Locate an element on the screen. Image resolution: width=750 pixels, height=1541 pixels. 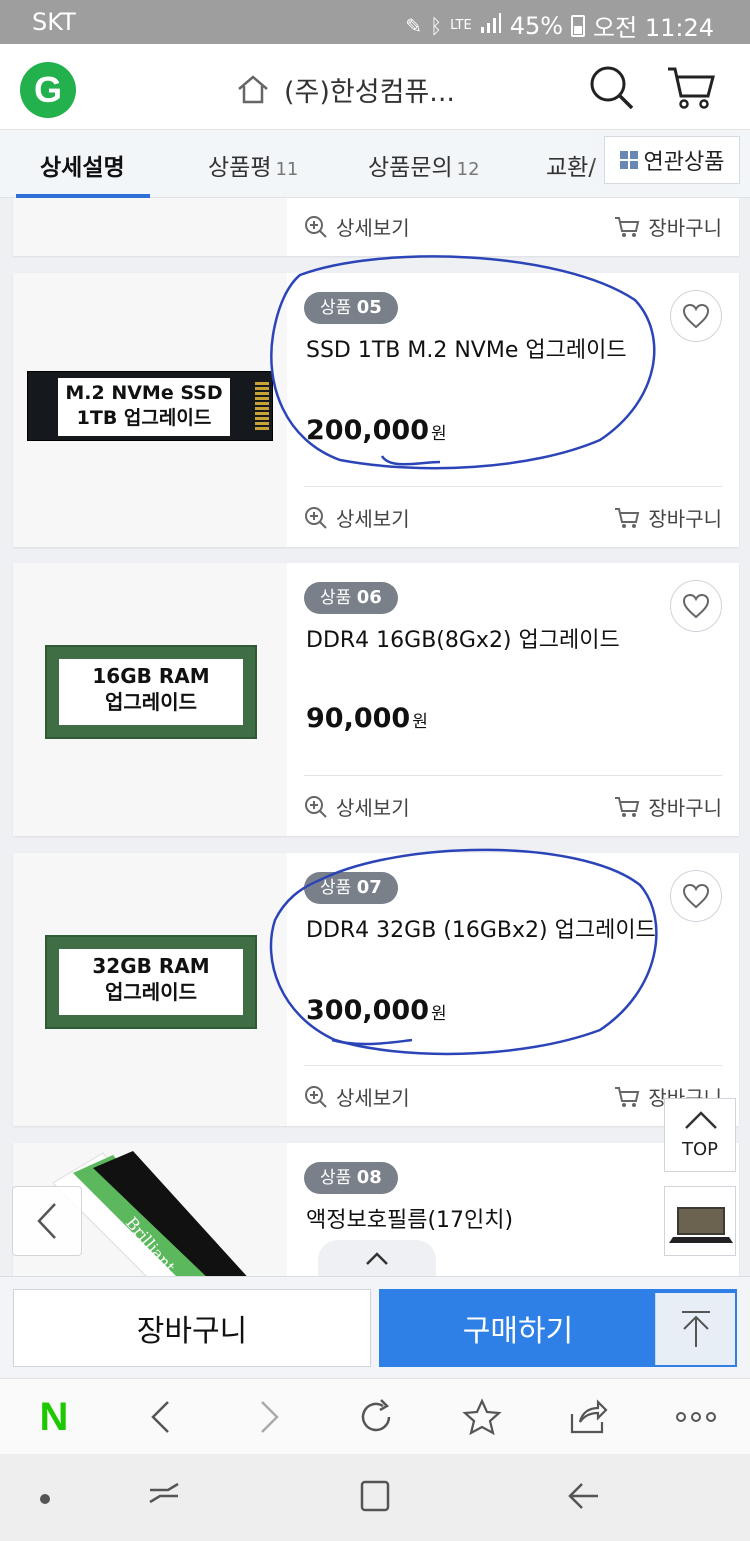
product-price: 200,000 원 is located at coordinates (376, 430).